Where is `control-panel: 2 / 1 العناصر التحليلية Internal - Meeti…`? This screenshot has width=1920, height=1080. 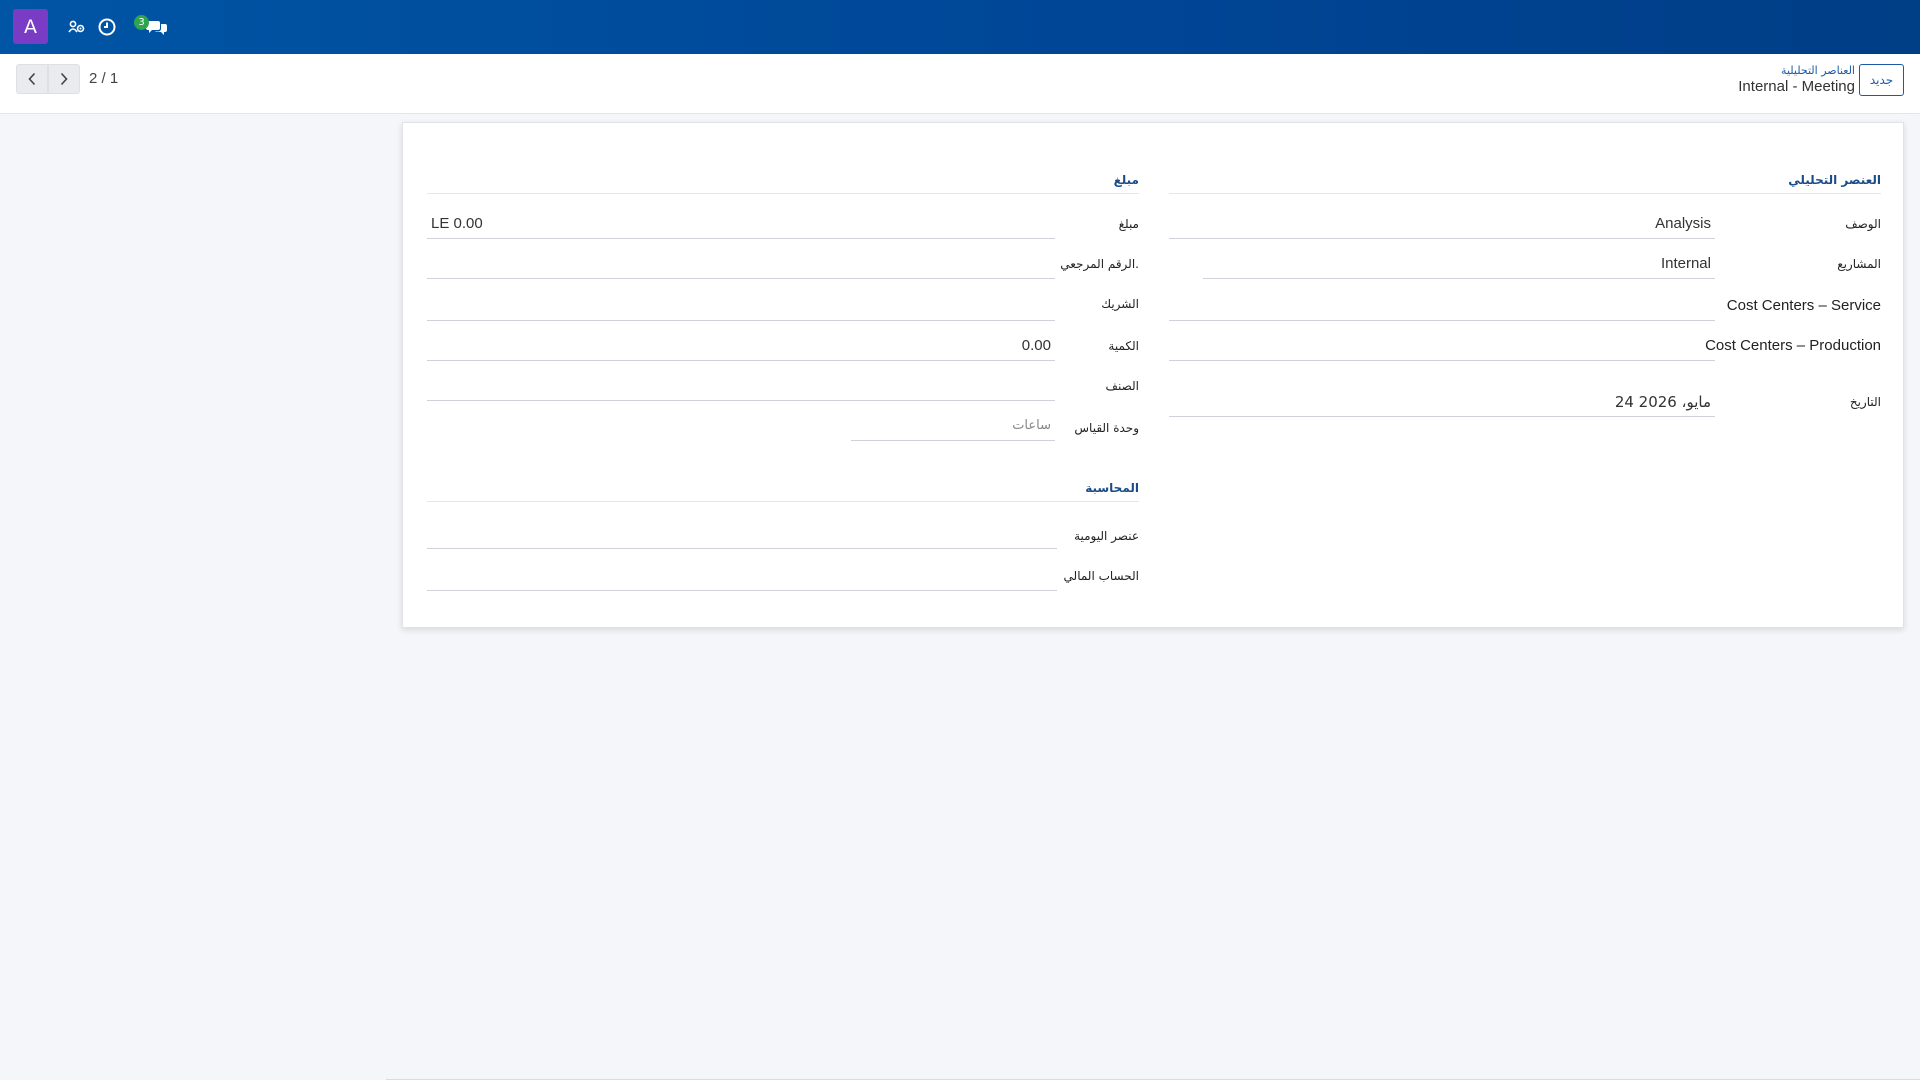 control-panel: 2 / 1 العناصر التحليلية Internal - Meeti… is located at coordinates (960, 84).